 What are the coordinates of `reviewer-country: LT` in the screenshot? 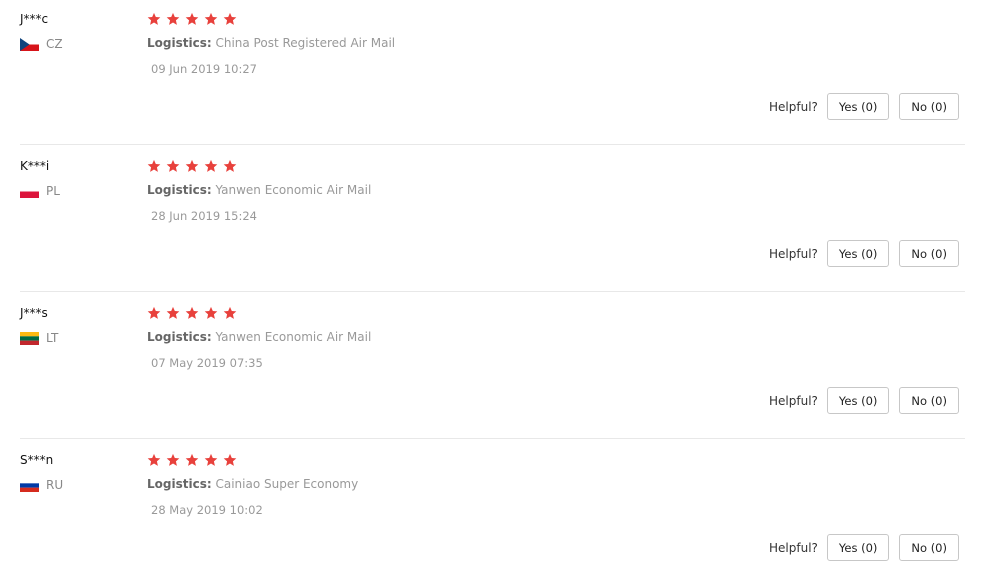 It's located at (39, 338).